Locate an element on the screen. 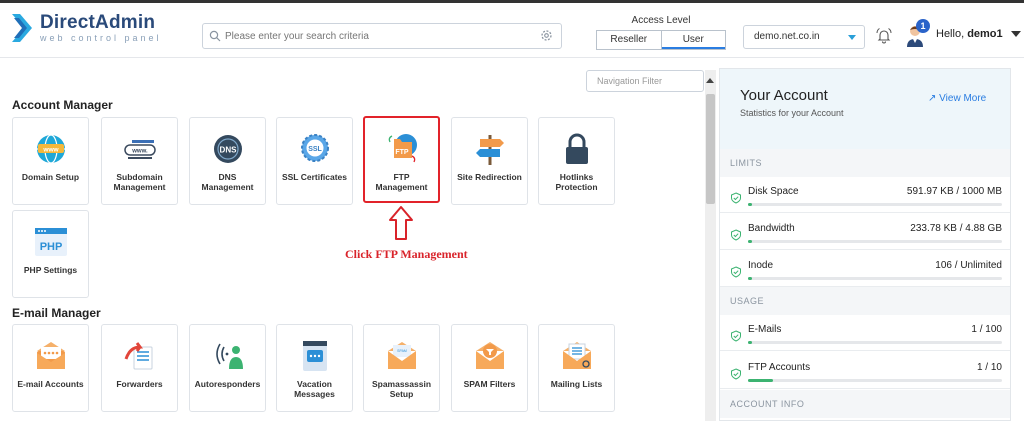 The image size is (1024, 421). tile-spamassassin-setup: SPAM Spamassassin Setup is located at coordinates (401, 368).